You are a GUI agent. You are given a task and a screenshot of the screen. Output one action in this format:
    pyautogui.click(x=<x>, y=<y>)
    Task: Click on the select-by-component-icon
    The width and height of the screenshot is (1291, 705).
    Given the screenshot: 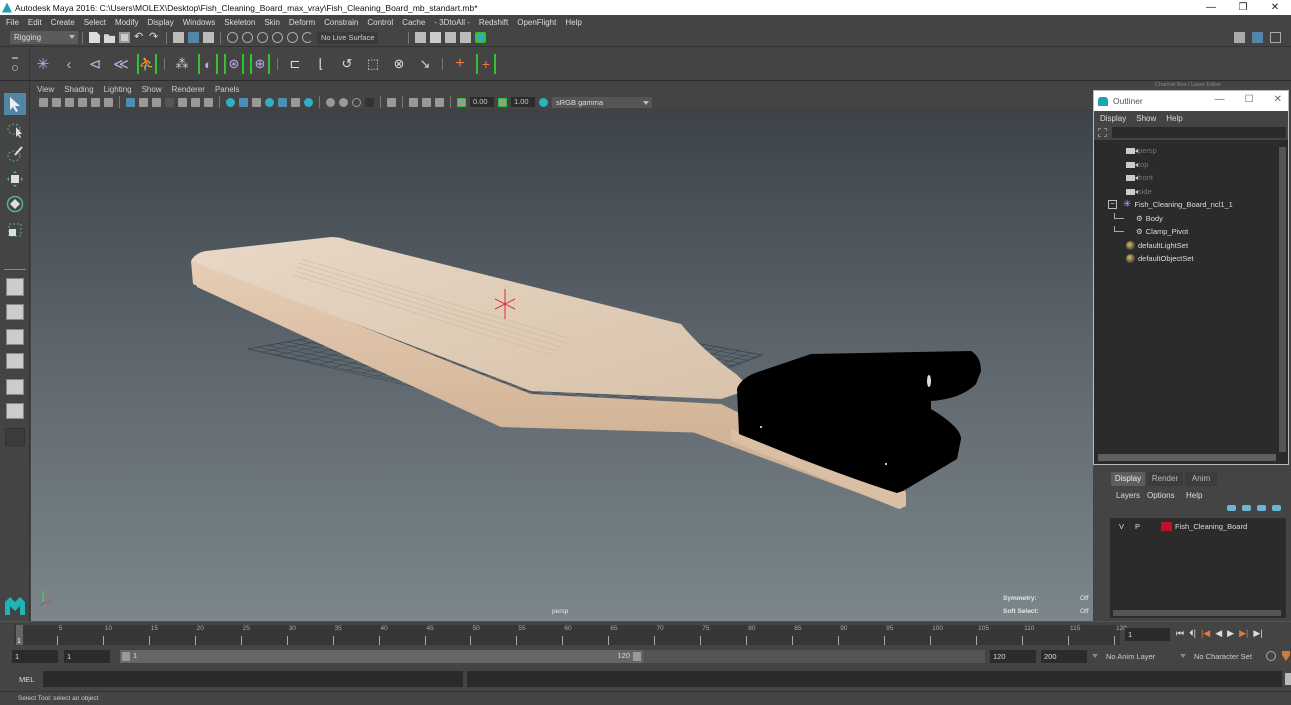 What is the action you would take?
    pyautogui.click(x=208, y=37)
    